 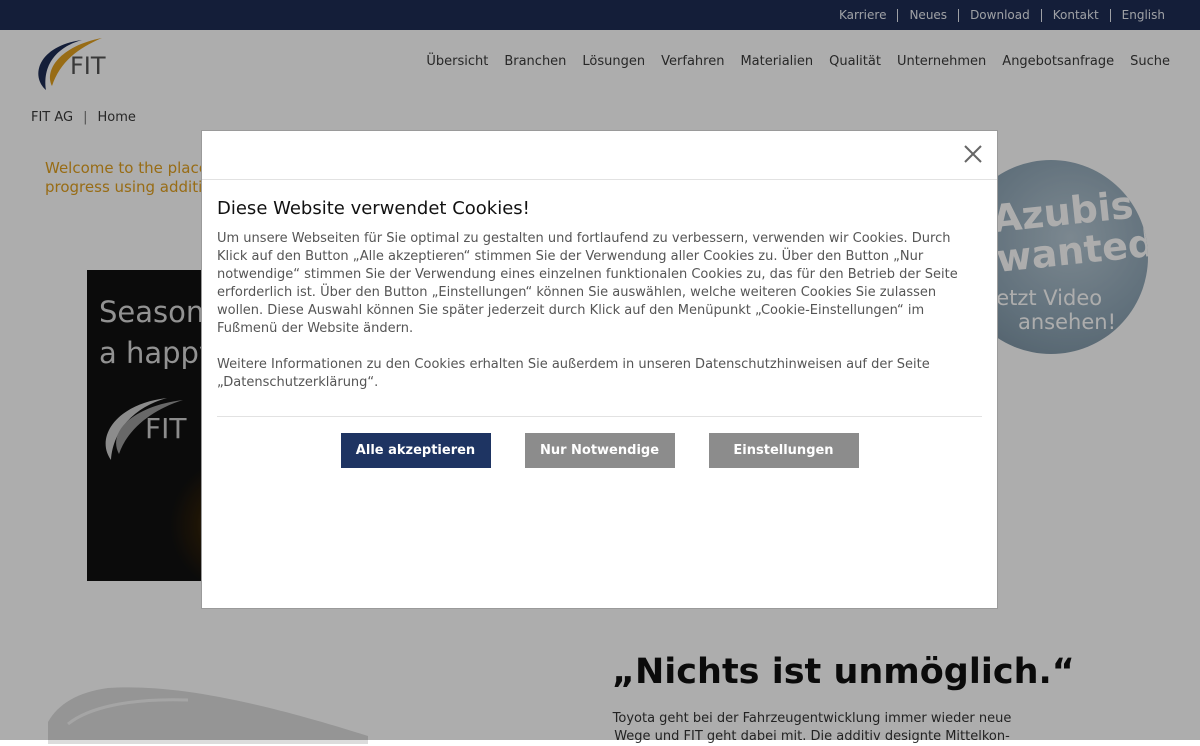 What do you see at coordinates (599, 155) in the screenshot?
I see `modal-header` at bounding box center [599, 155].